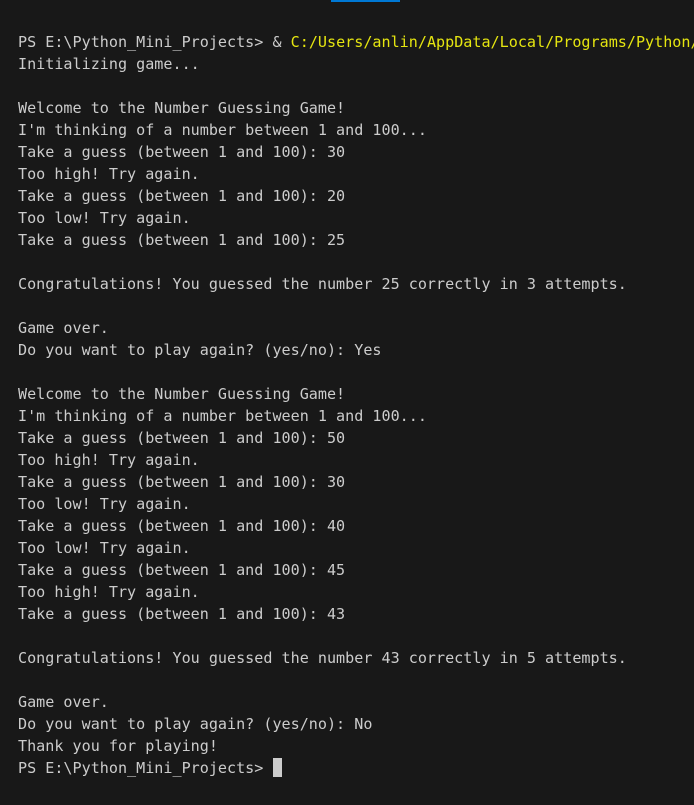 This screenshot has width=694, height=805. What do you see at coordinates (195, 724) in the screenshot?
I see `output-line: Do you want to play again? (yes/no): No` at bounding box center [195, 724].